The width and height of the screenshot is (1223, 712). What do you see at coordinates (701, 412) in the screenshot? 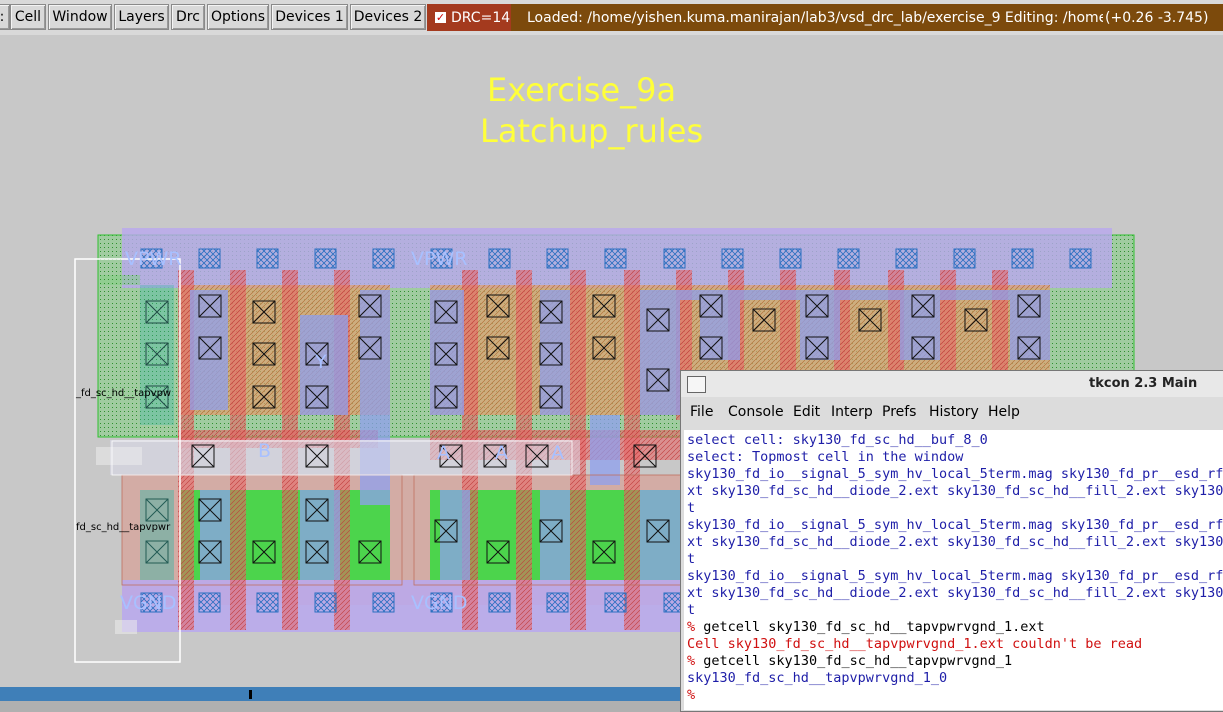
I see `tkcon-menu-file: File` at bounding box center [701, 412].